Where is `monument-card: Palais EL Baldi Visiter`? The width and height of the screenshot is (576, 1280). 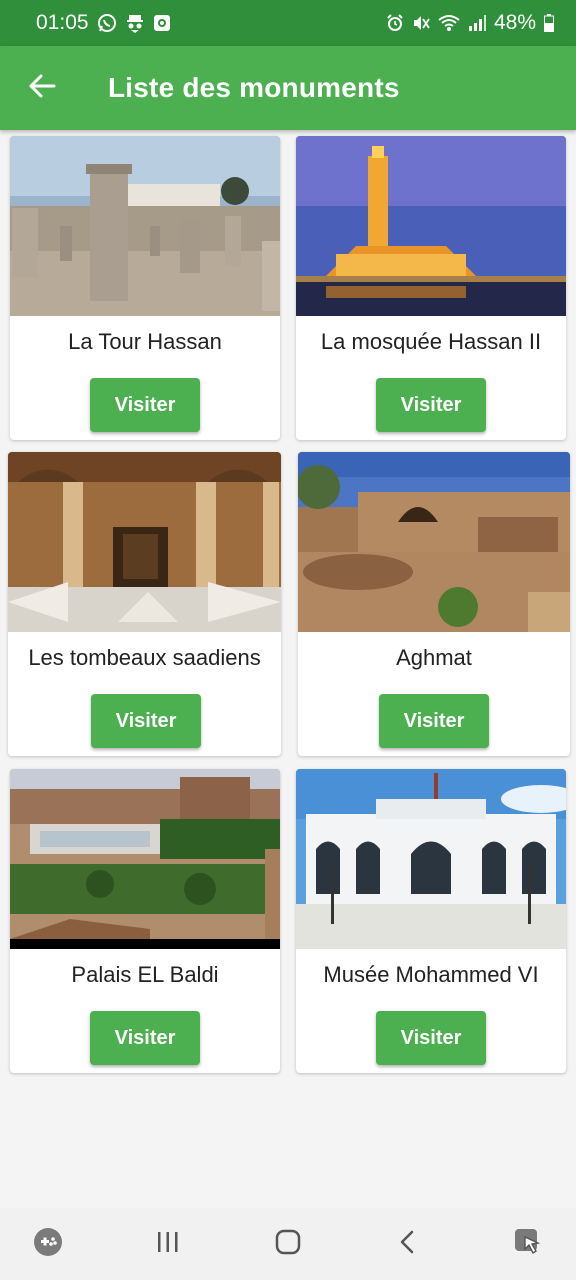 monument-card: Palais EL Baldi Visiter is located at coordinates (145, 921).